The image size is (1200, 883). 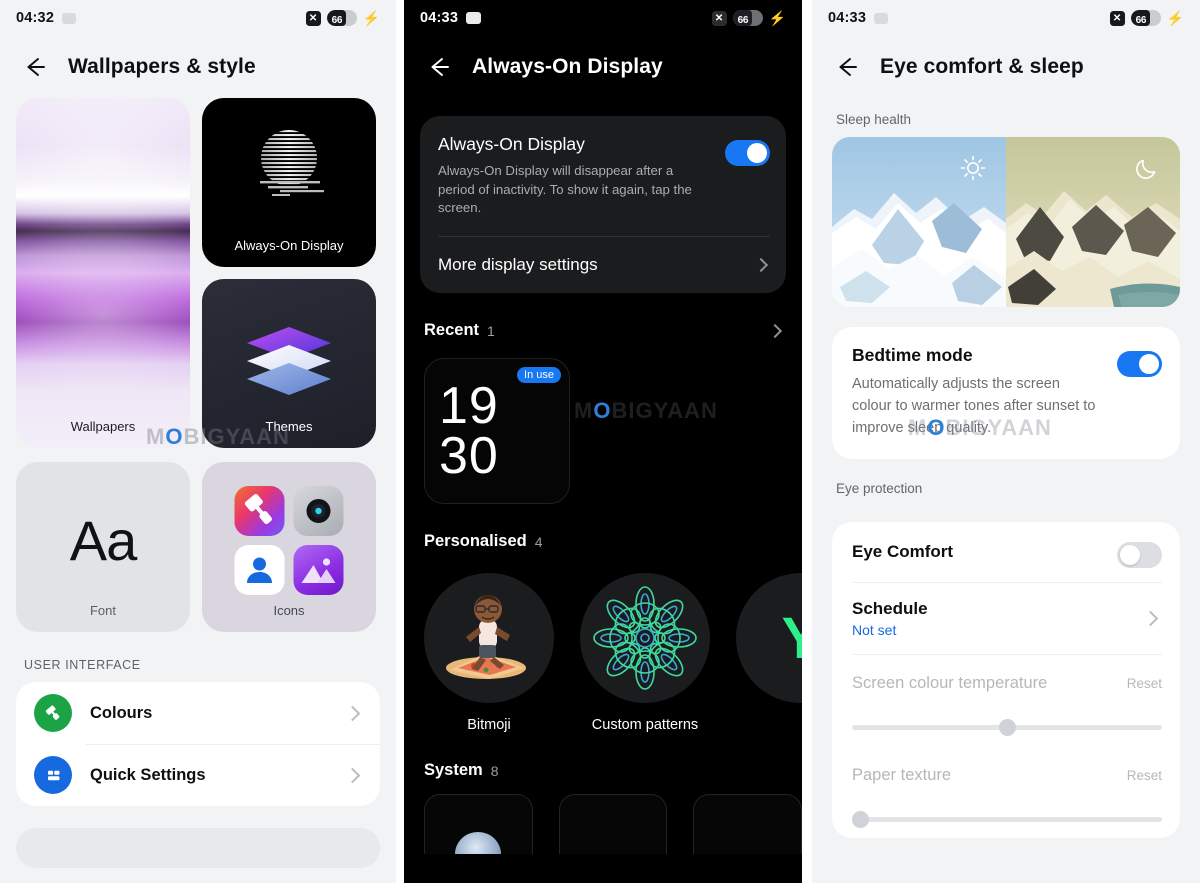 I want to click on personalised-label: Custom patterns, so click(x=645, y=725).